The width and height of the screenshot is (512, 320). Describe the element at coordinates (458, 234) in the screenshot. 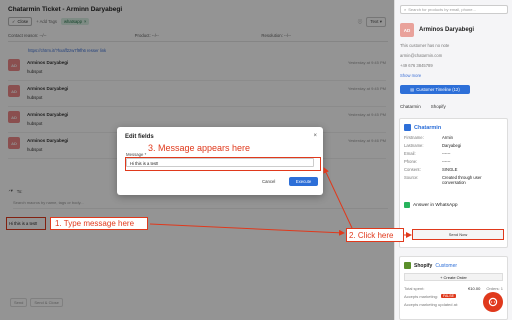

I see `send-now-button: Send Now` at that location.